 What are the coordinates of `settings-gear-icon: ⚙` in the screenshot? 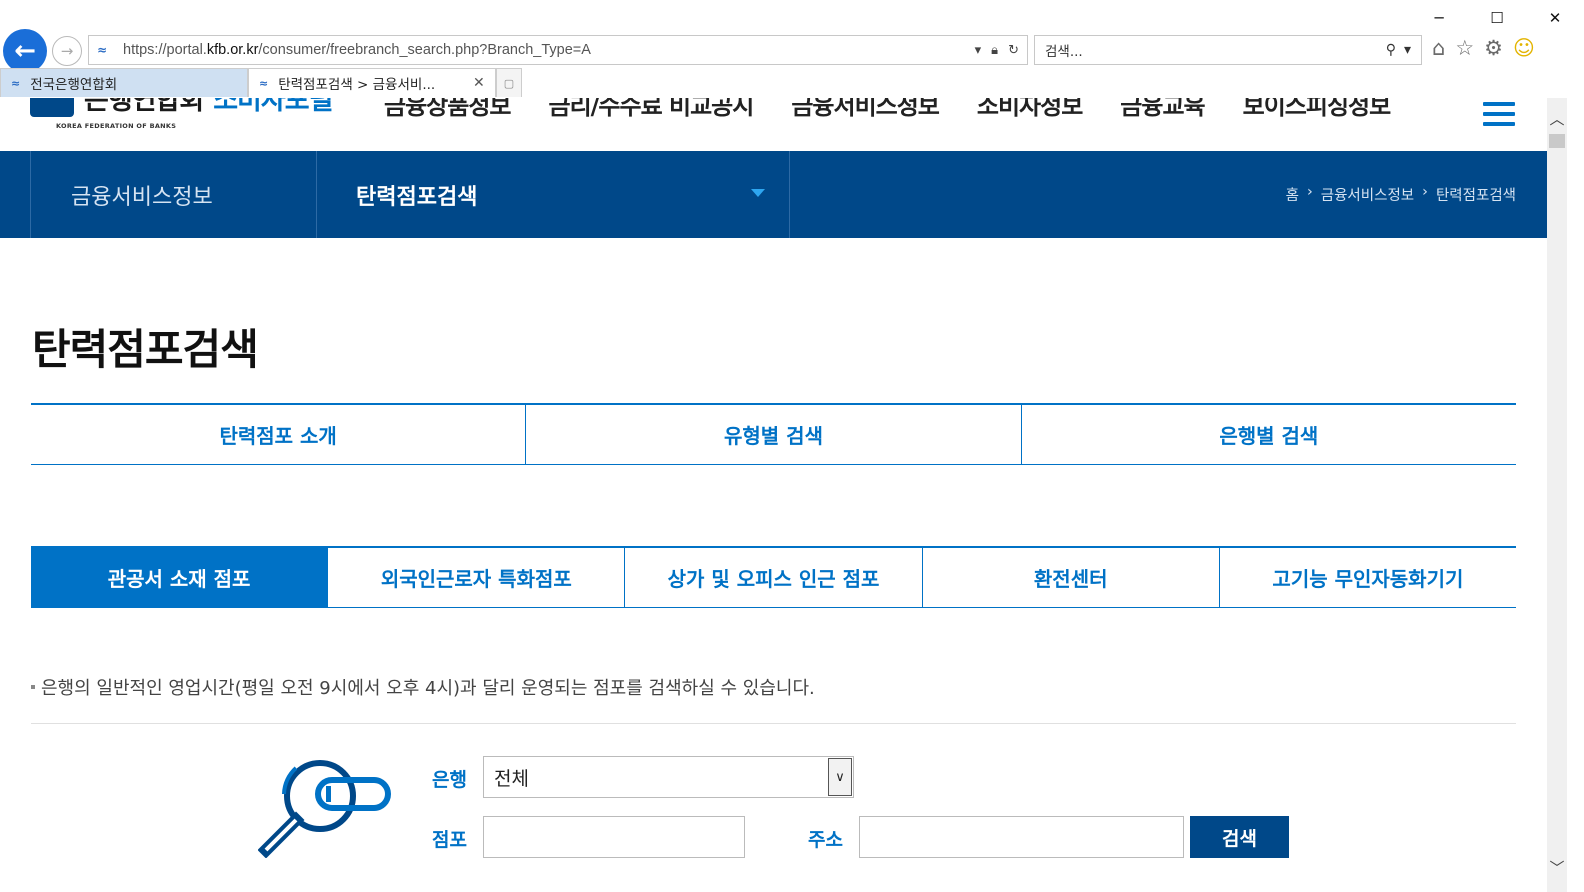 It's located at (1493, 48).